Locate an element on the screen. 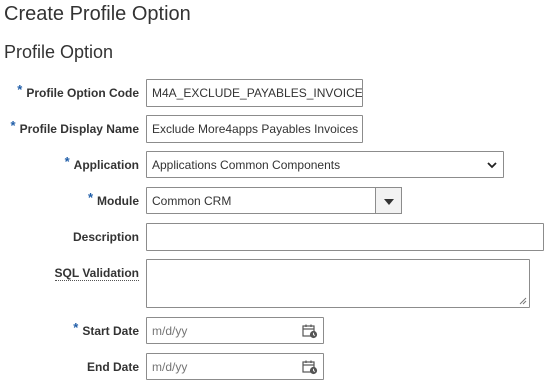 This screenshot has width=553, height=391. profile-option-code-input: M4A_EXCLUDE_PAYABLES_INVOICE is located at coordinates (254, 93).